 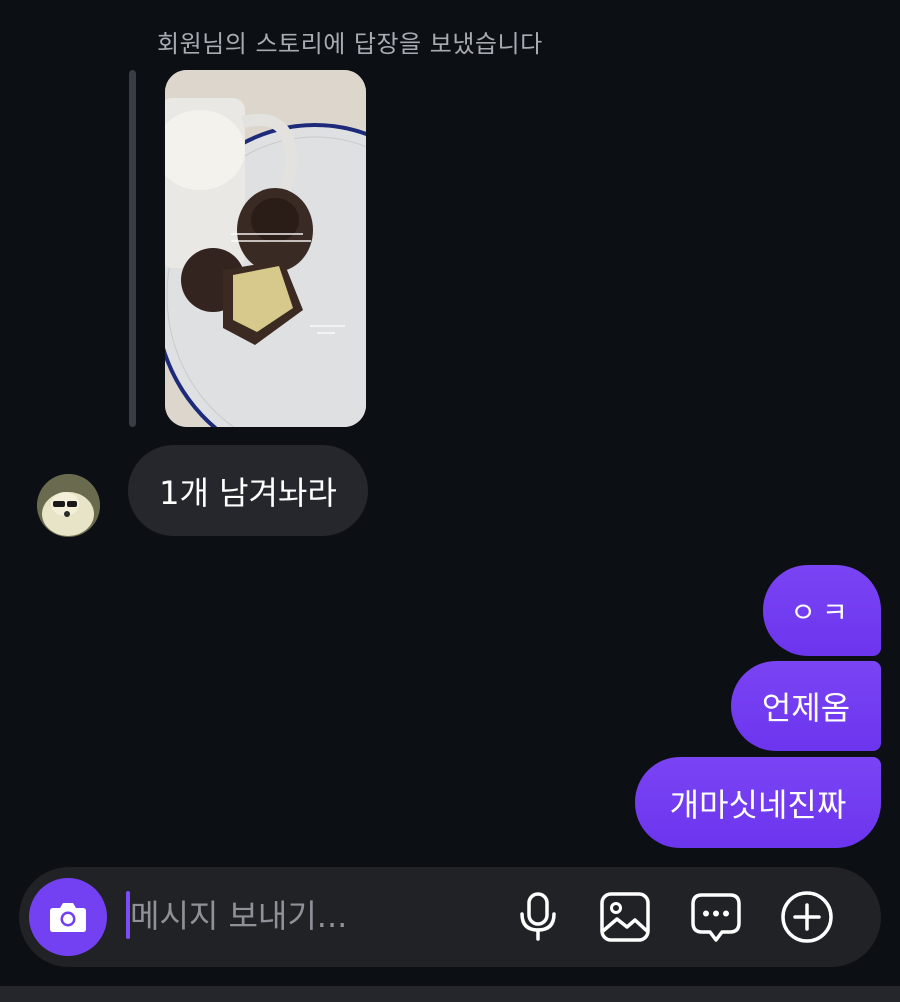 I want to click on incoming-message: 1개 남겨놔라, so click(x=248, y=490).